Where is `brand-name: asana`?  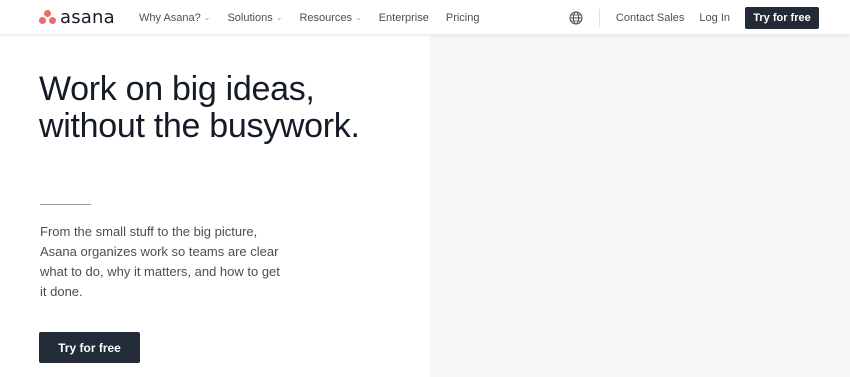 brand-name: asana is located at coordinates (87, 17).